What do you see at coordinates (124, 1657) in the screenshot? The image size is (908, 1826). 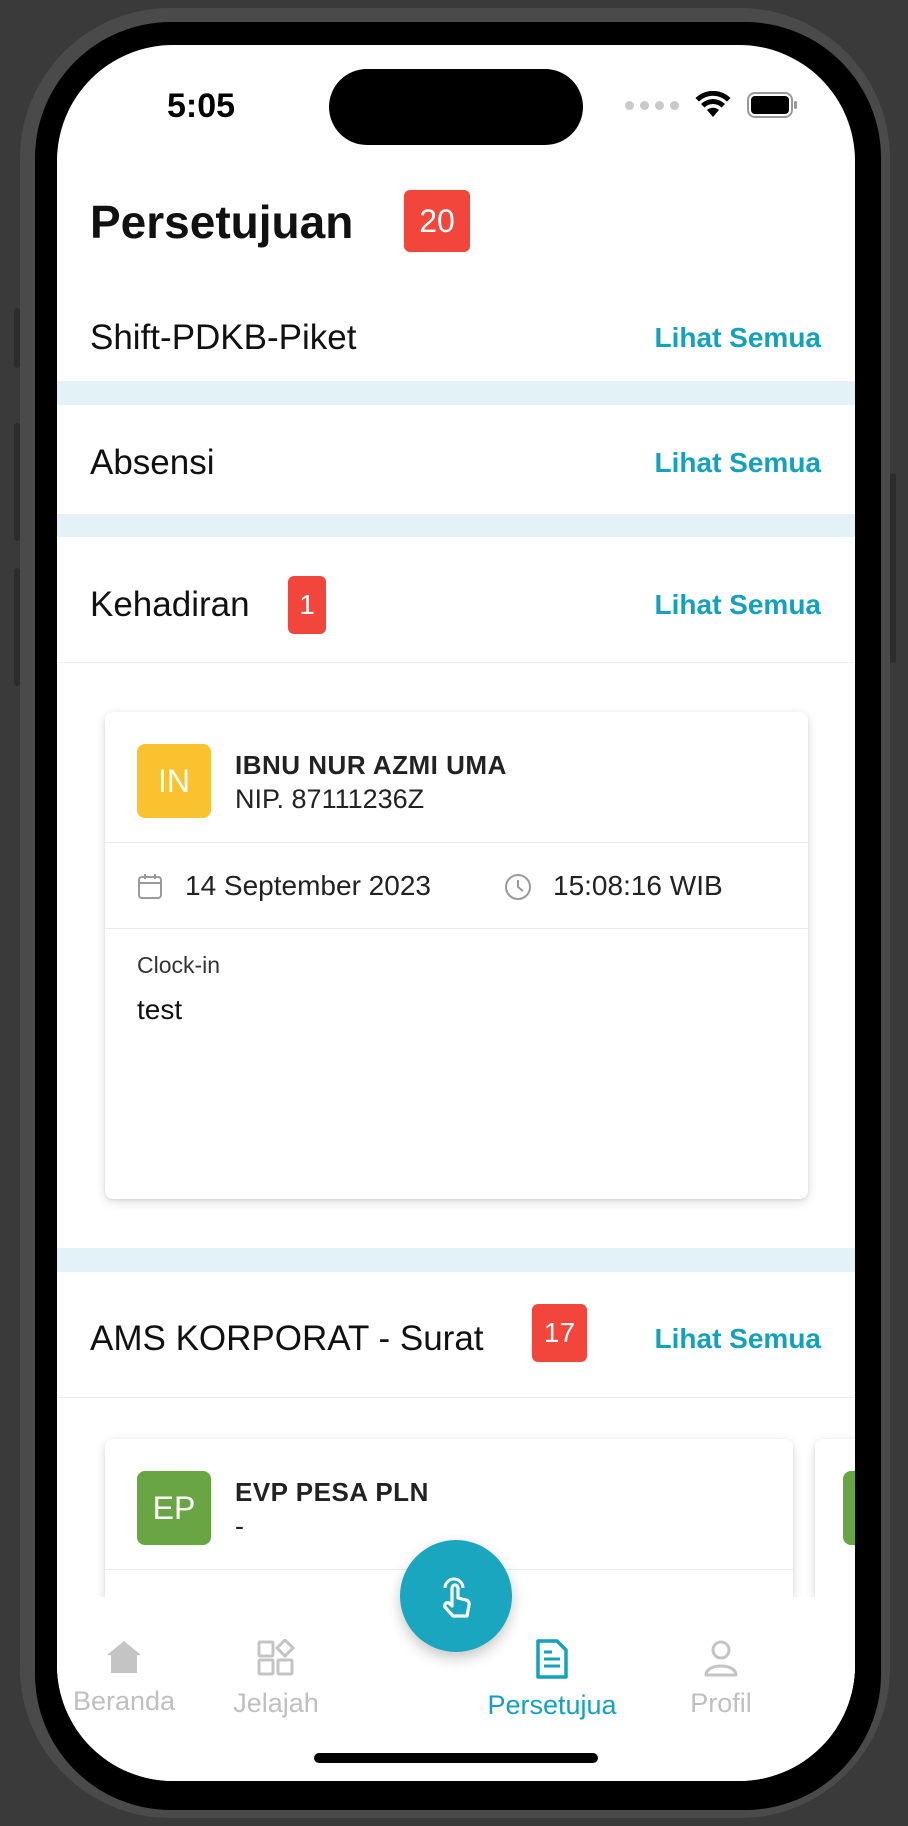 I see `home-icon` at bounding box center [124, 1657].